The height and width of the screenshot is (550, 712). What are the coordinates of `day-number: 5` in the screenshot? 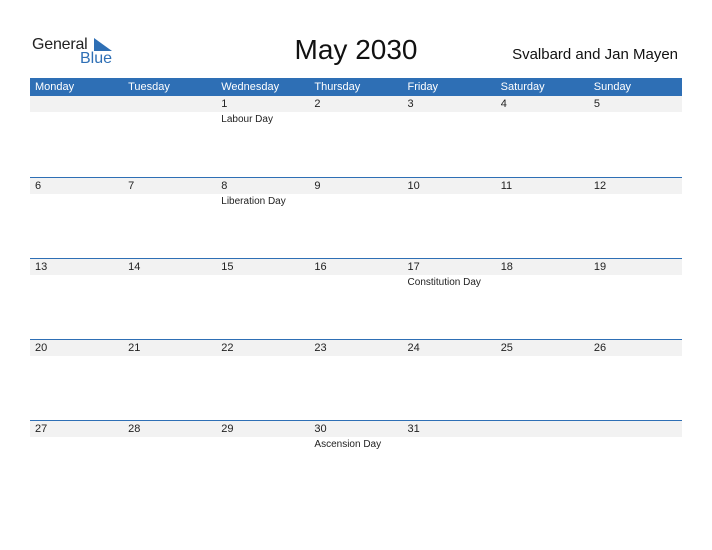 It's located at (596, 104).